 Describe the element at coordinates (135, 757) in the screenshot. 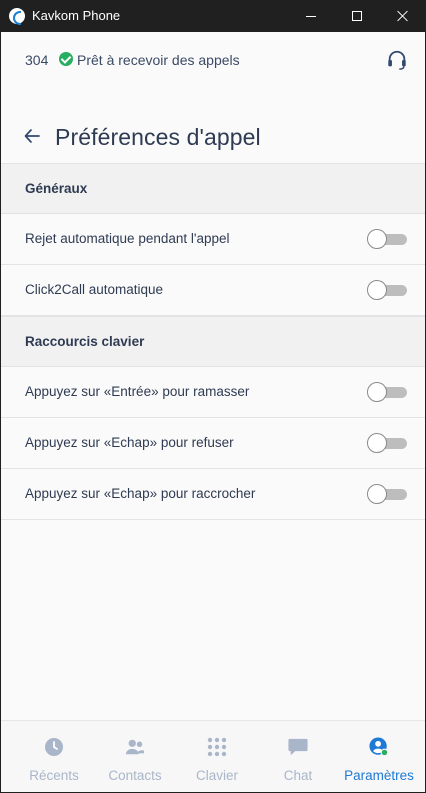

I see `nav-item-contacts: Contacts` at that location.